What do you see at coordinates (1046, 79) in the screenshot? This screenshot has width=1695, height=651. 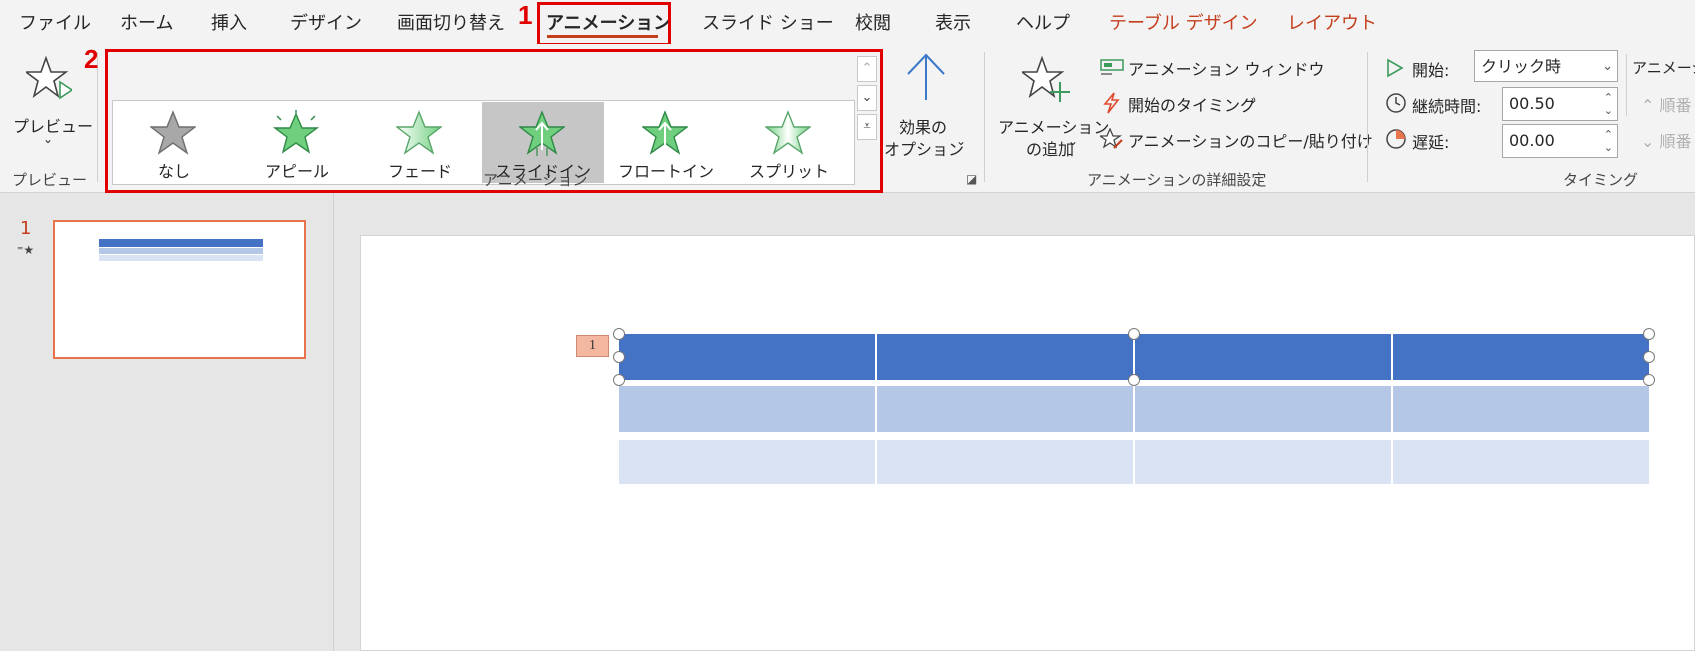 I see `add-animation-star-icon` at bounding box center [1046, 79].